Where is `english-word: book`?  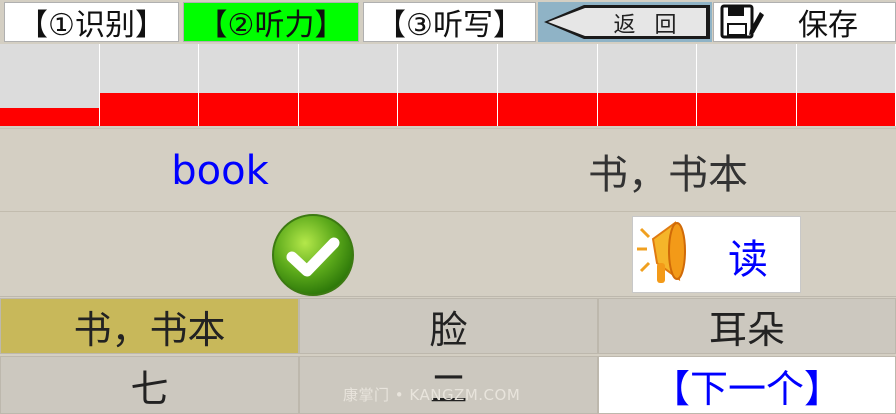
english-word: book is located at coordinates (220, 171).